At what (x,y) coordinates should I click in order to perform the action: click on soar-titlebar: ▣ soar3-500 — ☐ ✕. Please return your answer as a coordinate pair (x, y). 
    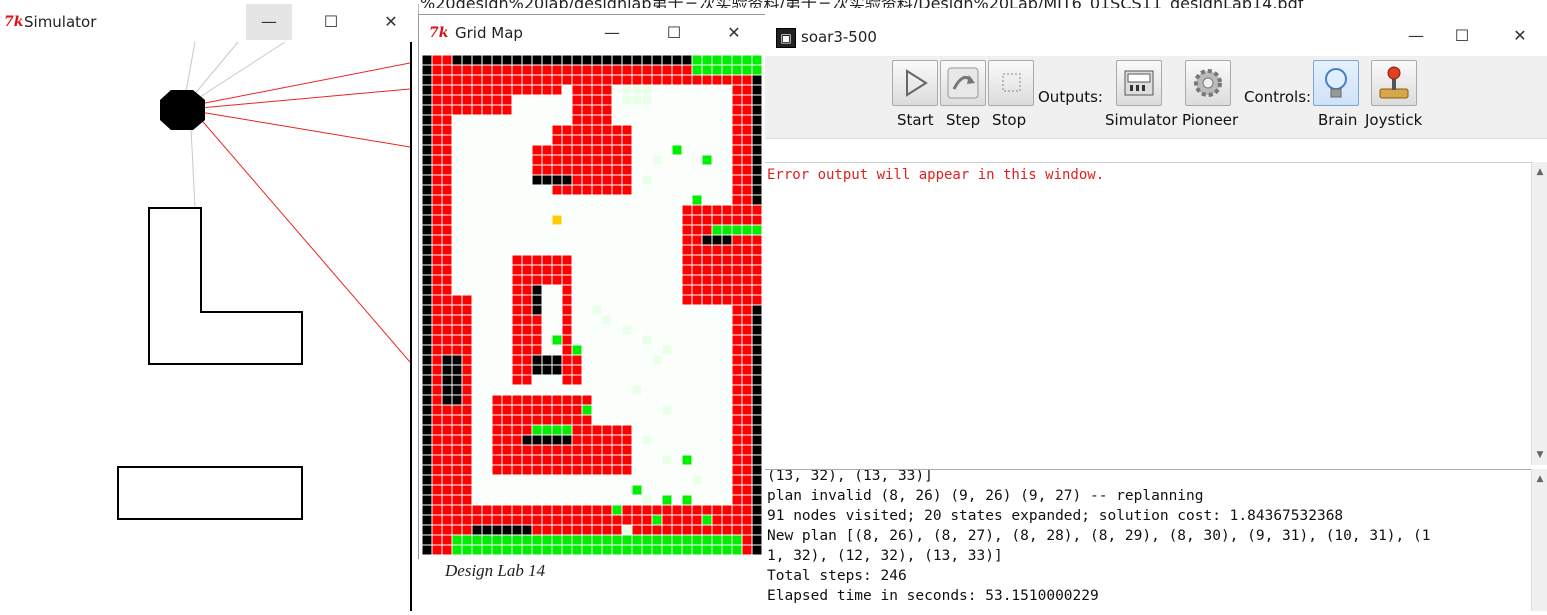
    Looking at the image, I should click on (1156, 35).